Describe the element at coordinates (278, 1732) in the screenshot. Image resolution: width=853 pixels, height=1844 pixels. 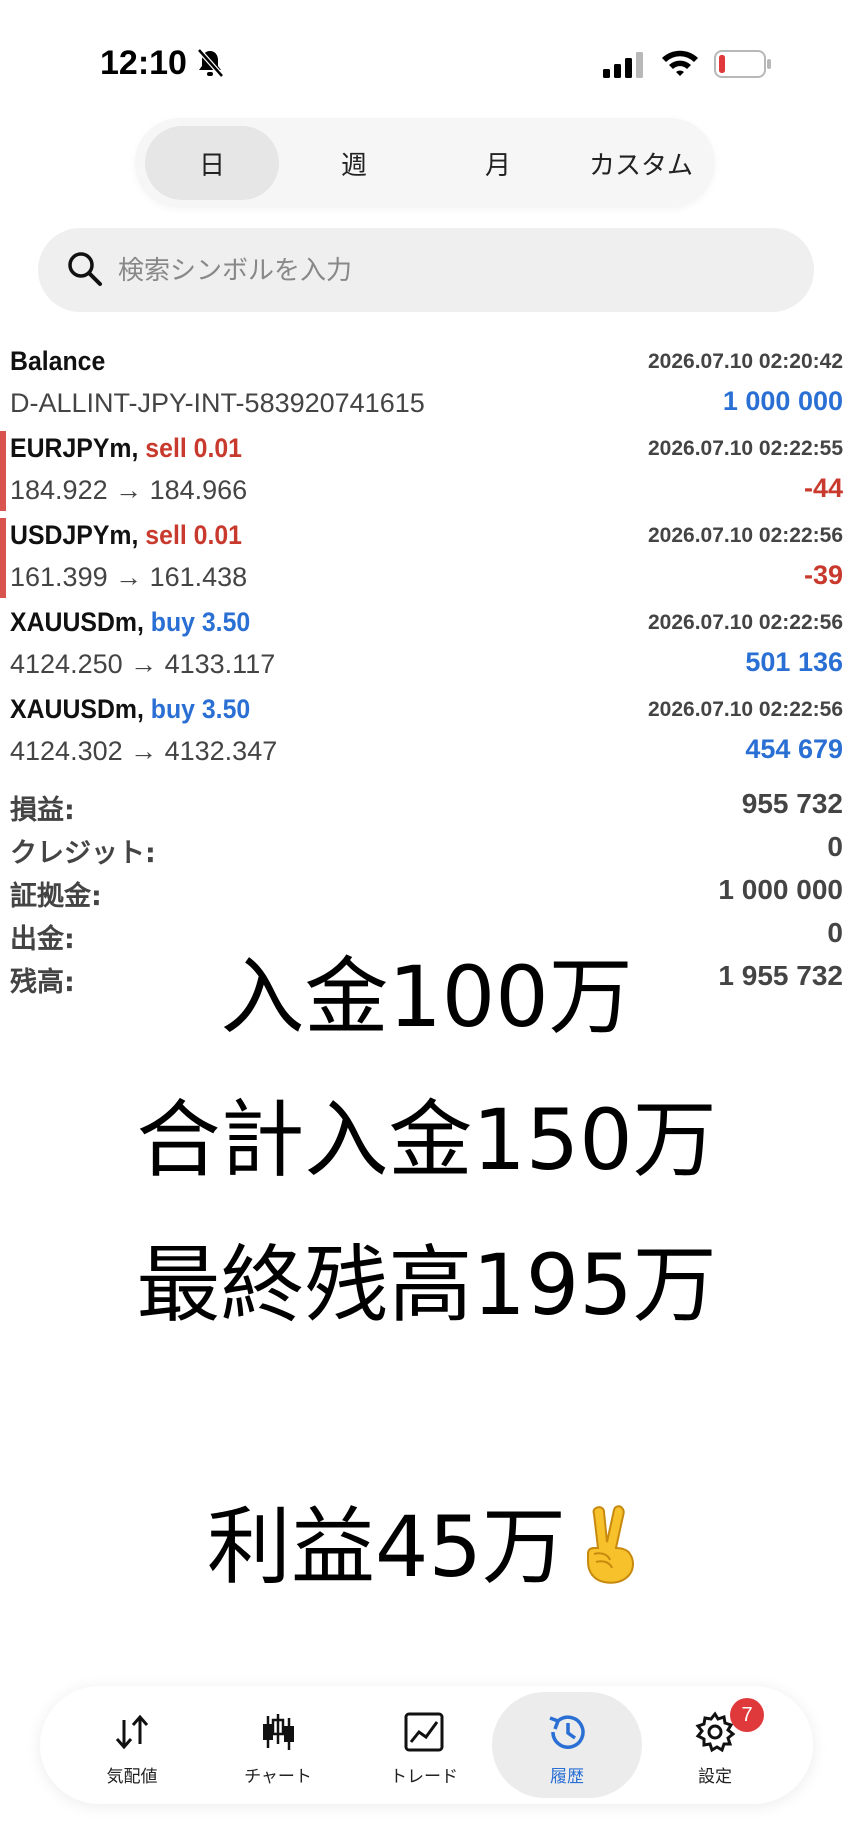
I see `chart-icon` at that location.